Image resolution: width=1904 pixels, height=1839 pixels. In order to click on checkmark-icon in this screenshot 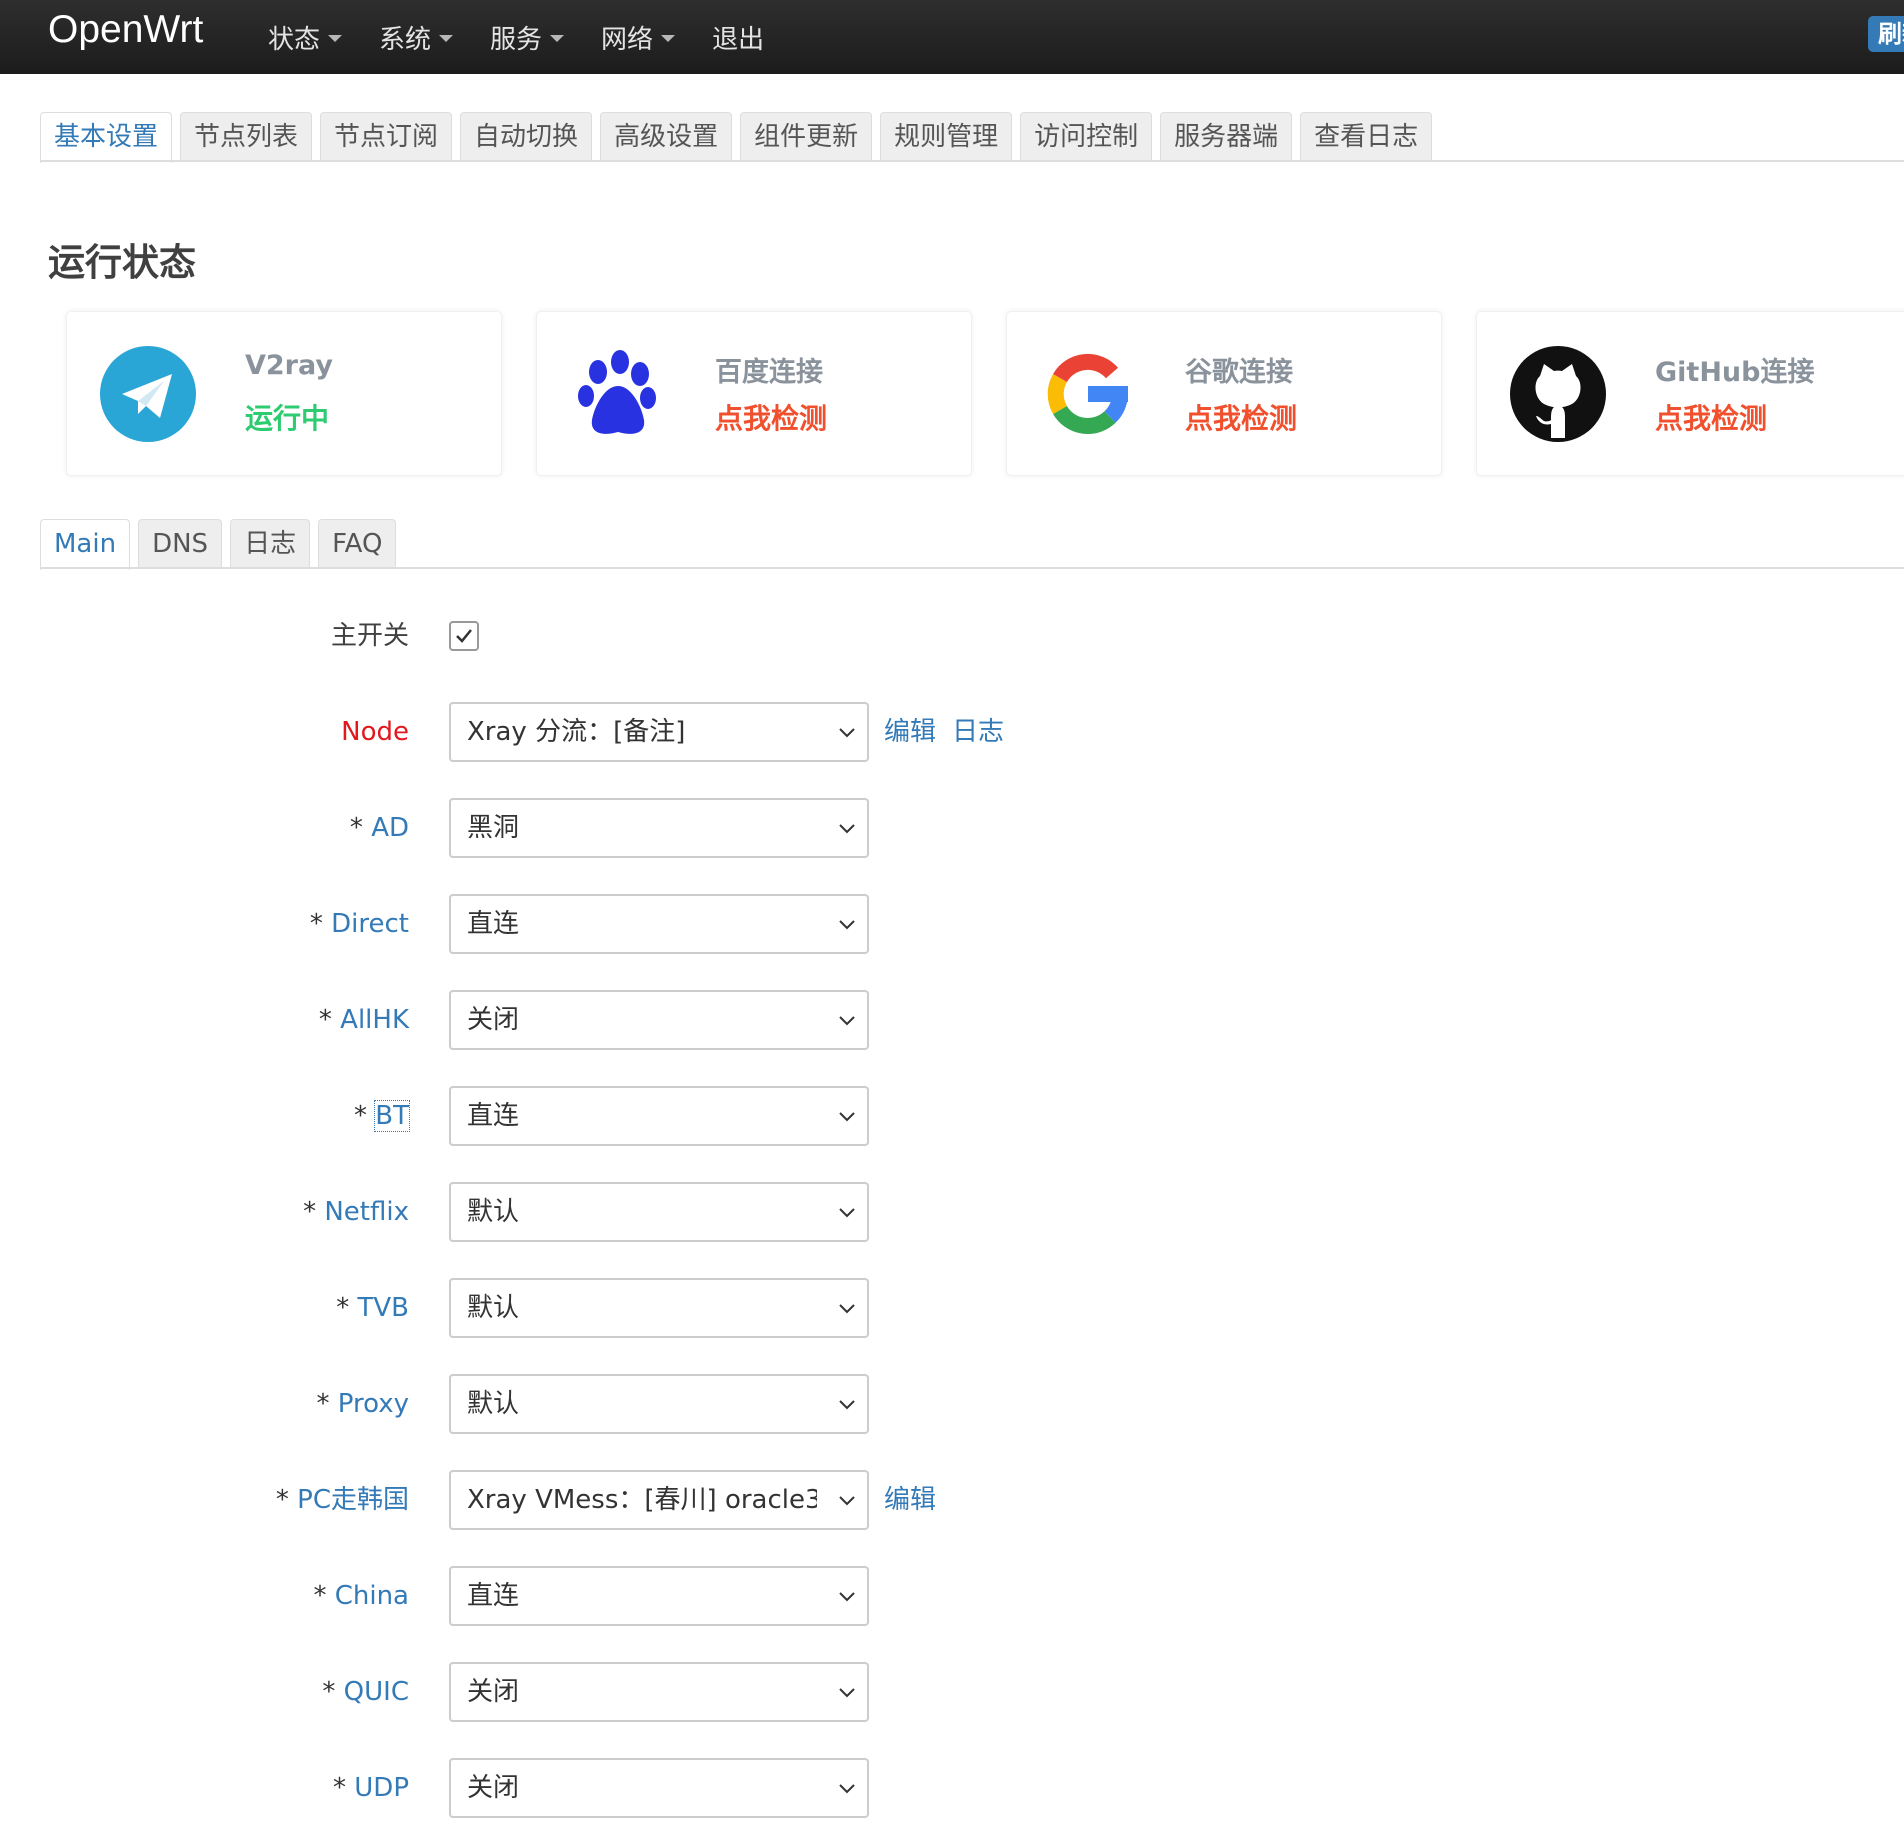, I will do `click(464, 636)`.